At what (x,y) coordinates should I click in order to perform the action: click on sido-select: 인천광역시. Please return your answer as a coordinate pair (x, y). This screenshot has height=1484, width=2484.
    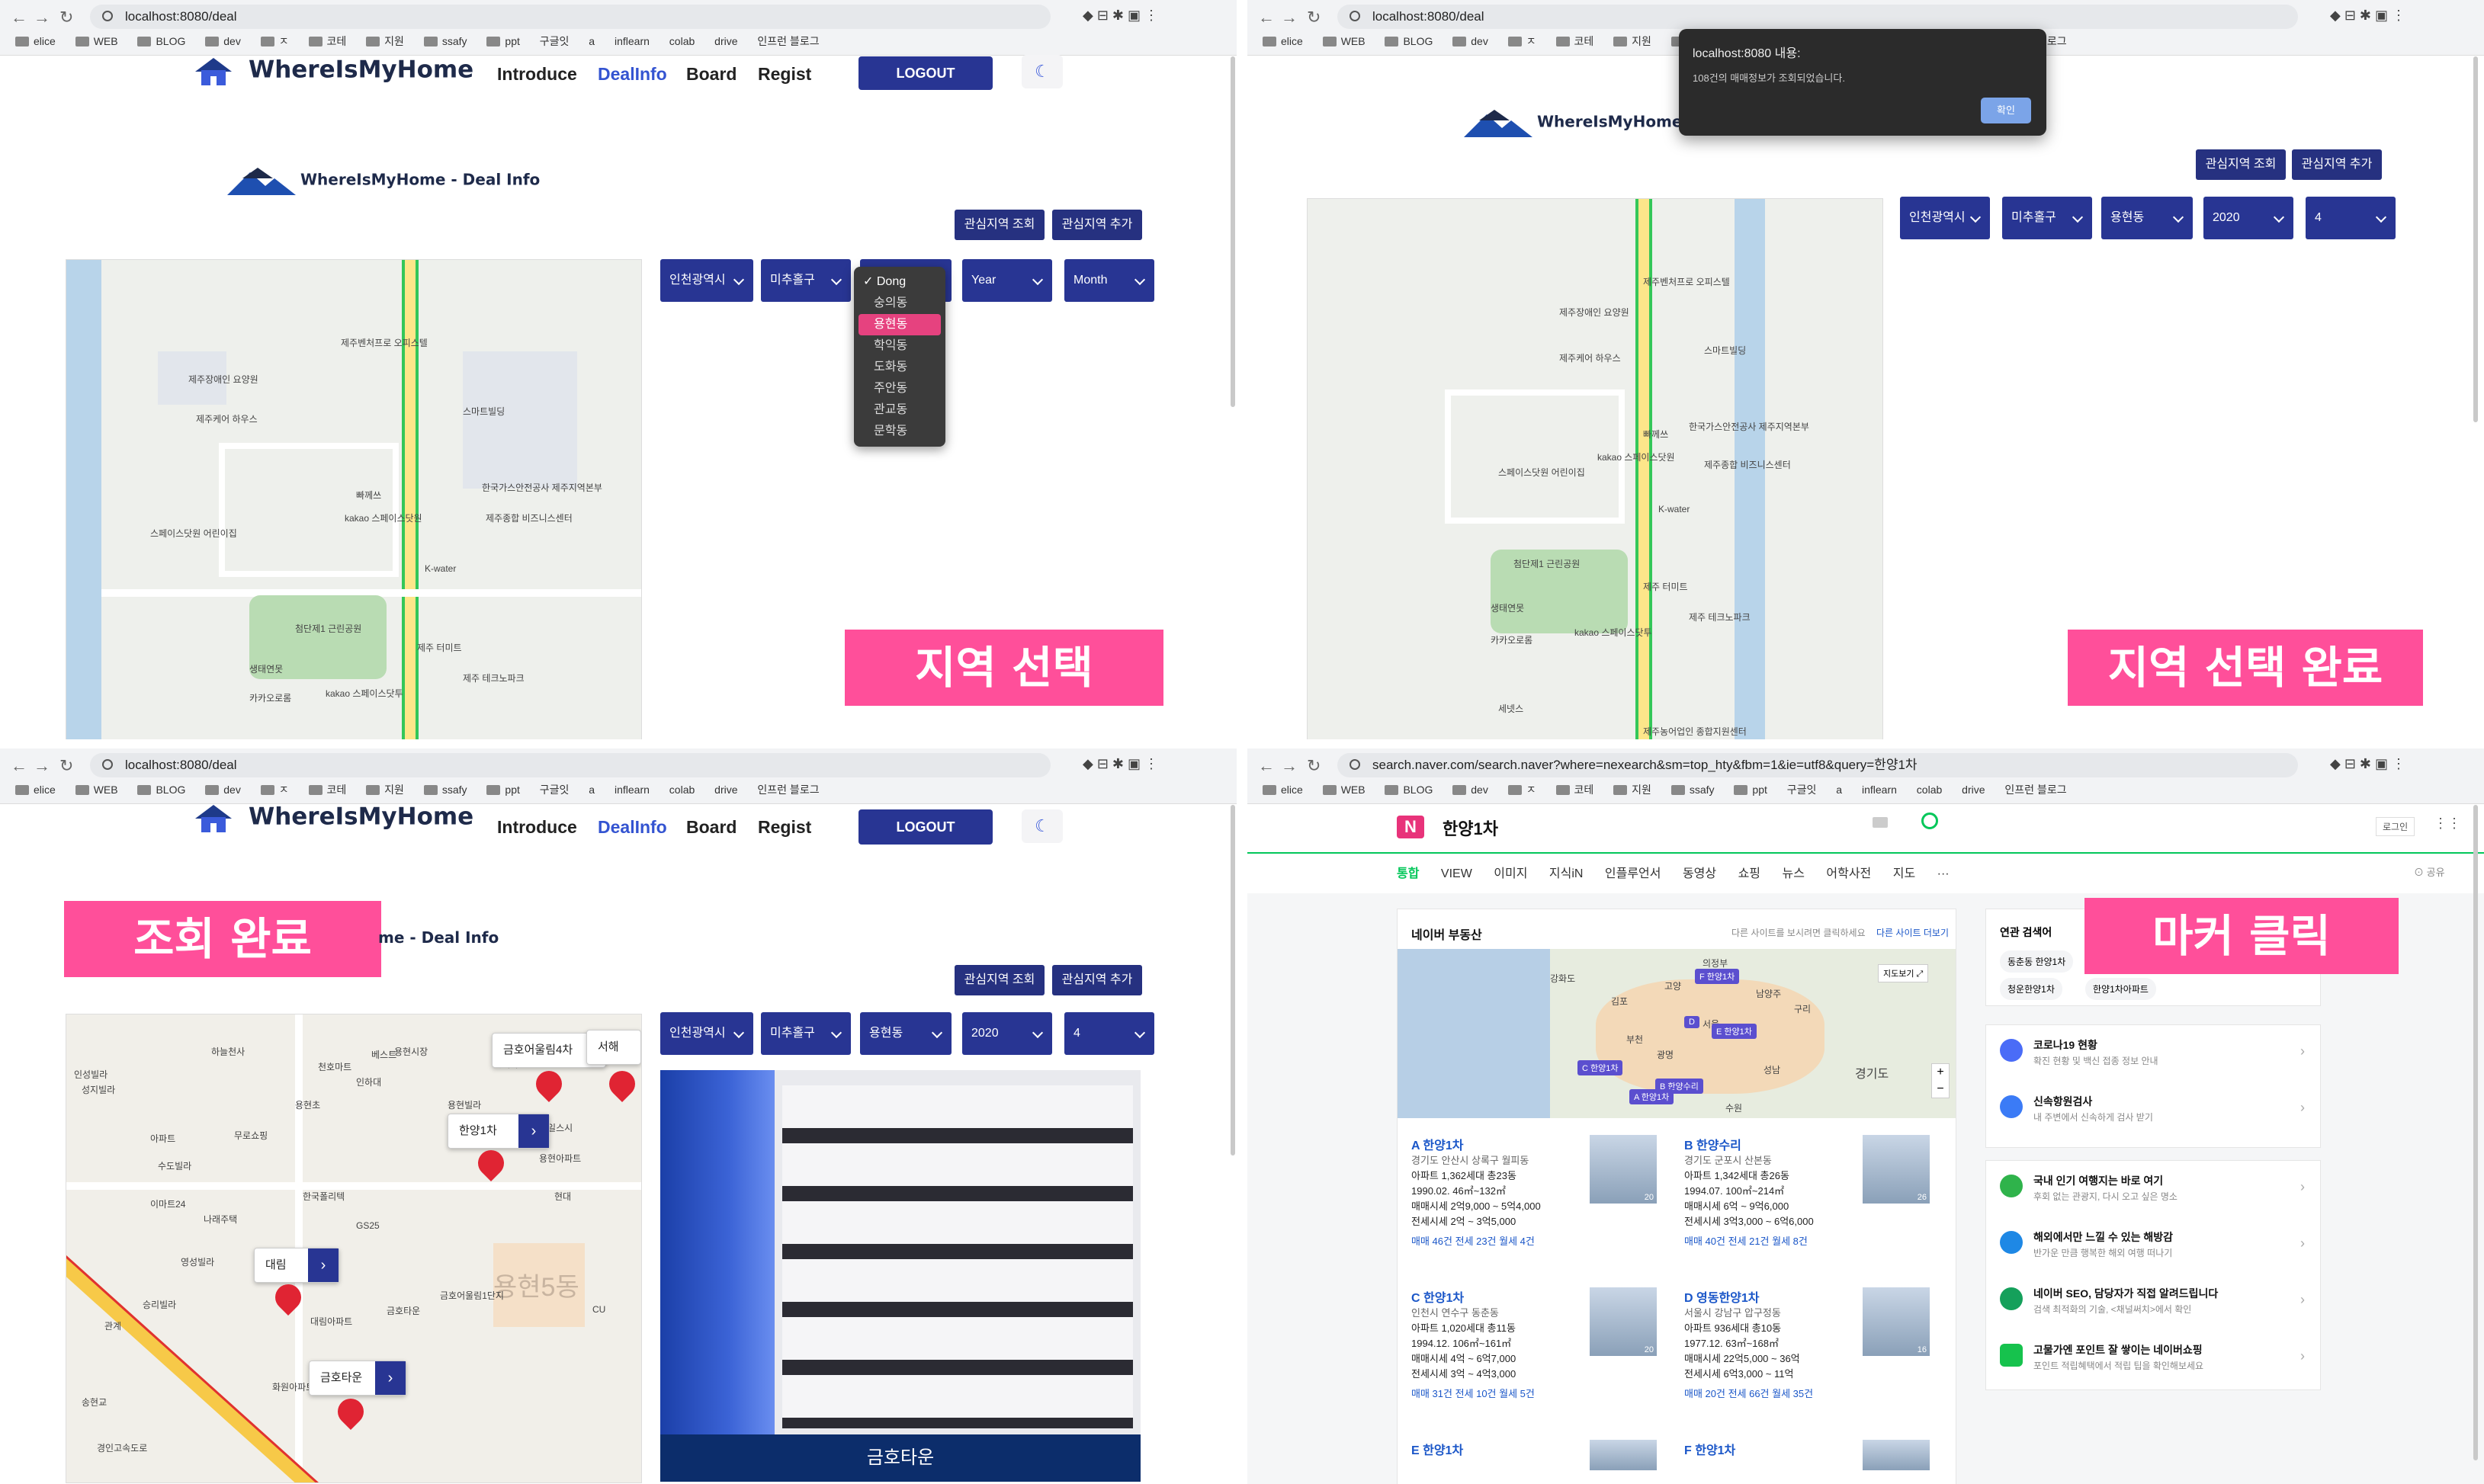
    Looking at the image, I should click on (1945, 218).